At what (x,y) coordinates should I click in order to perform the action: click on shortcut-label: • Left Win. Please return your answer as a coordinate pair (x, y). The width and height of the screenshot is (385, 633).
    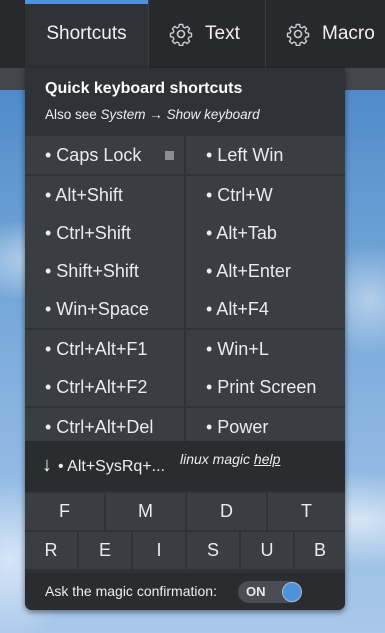
    Looking at the image, I should click on (245, 154).